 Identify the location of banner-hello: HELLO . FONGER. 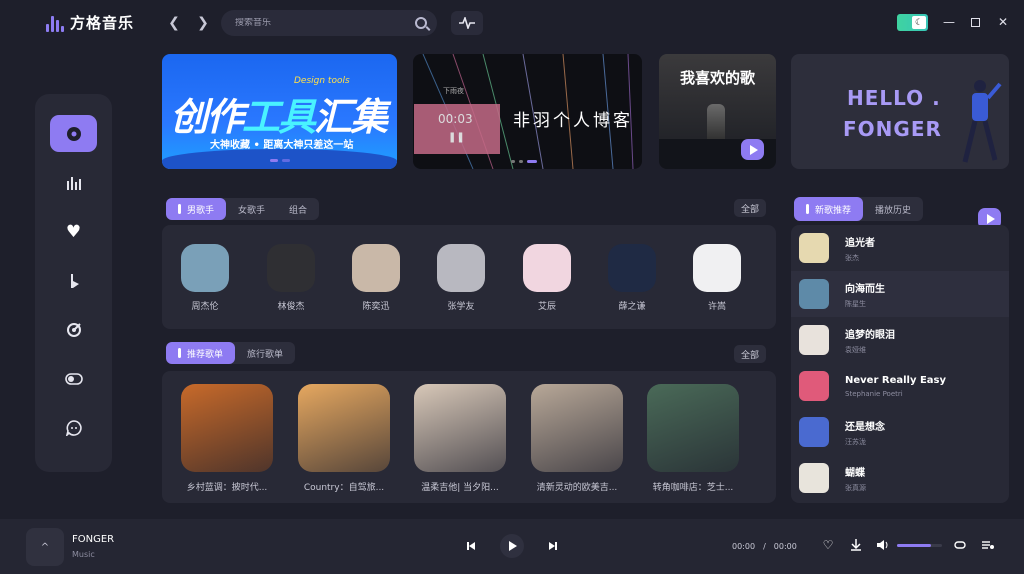
(900, 111).